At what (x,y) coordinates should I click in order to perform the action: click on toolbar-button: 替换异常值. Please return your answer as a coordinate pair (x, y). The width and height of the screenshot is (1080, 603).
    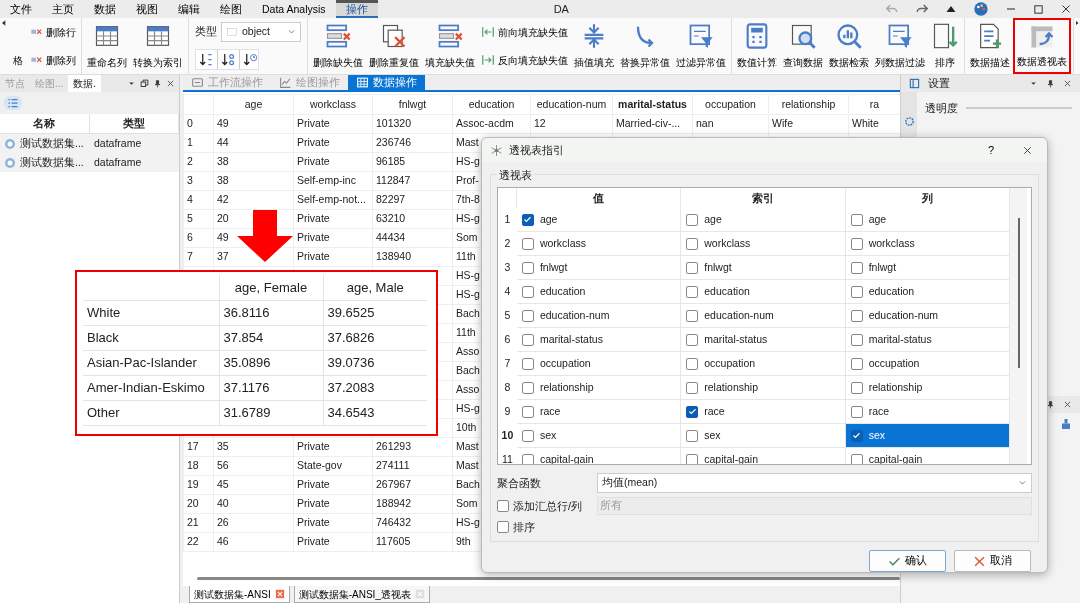
    Looking at the image, I should click on (645, 46).